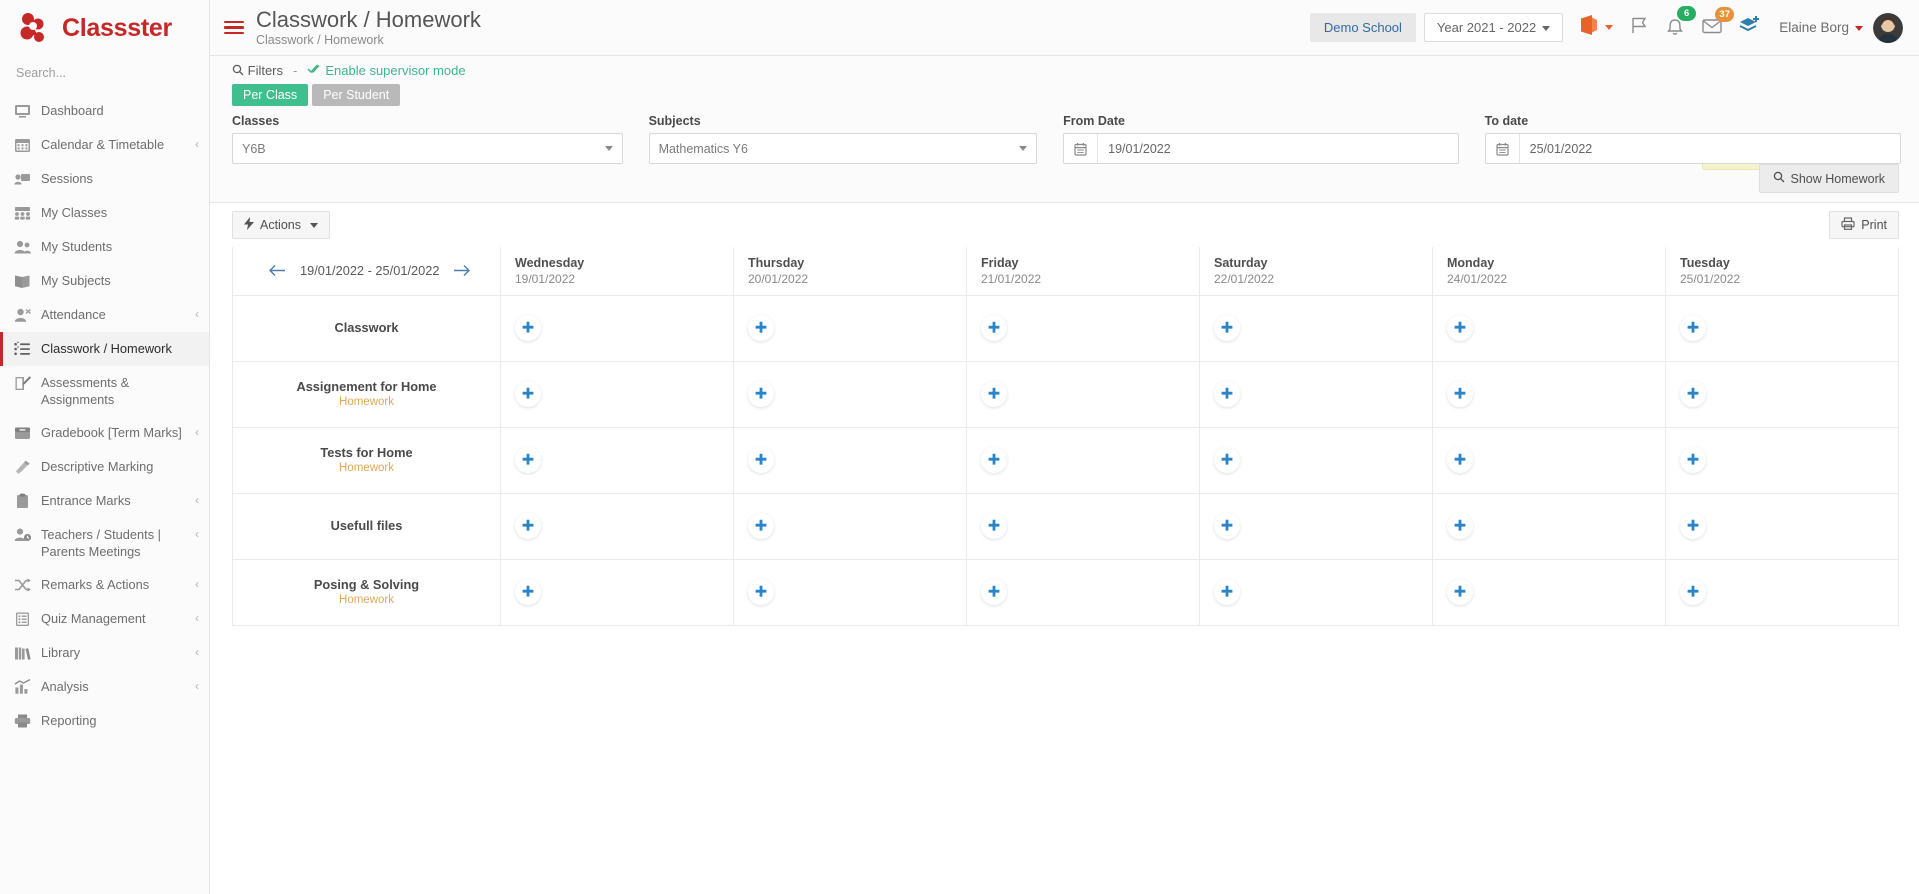 This screenshot has height=894, width=1919. Describe the element at coordinates (356, 95) in the screenshot. I see `tab-per-student: Per Student` at that location.